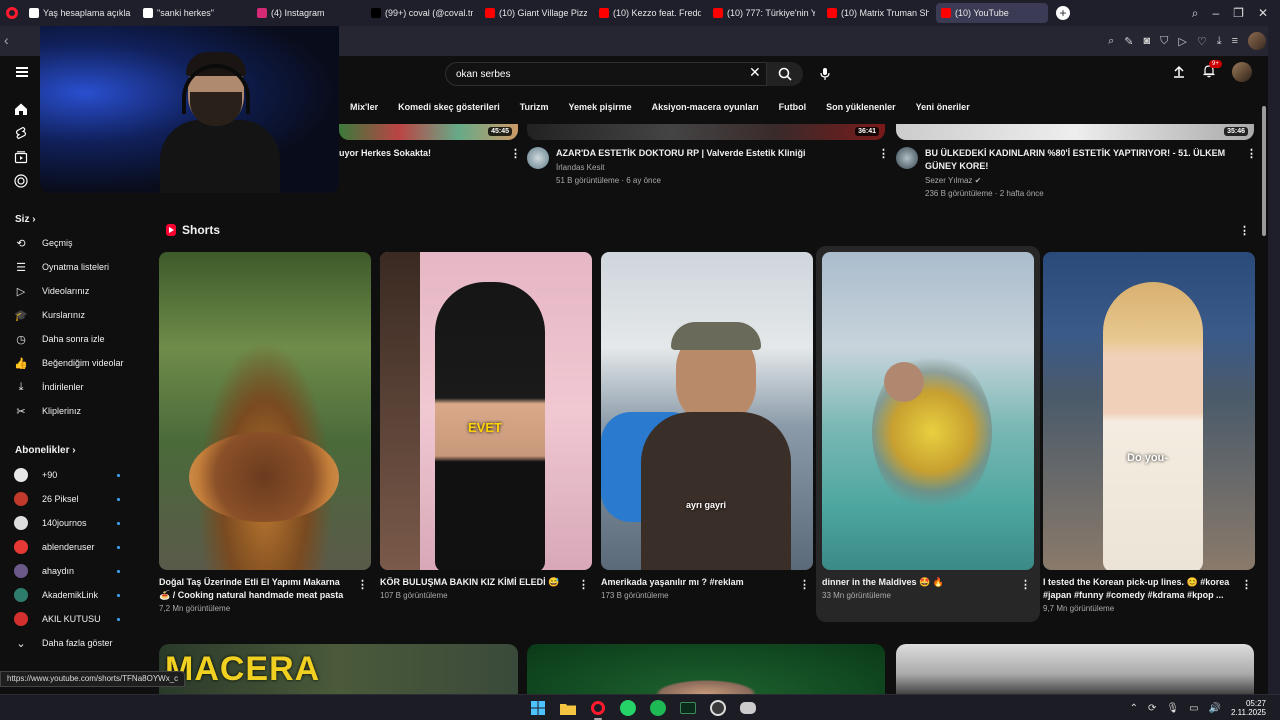  What do you see at coordinates (56, 595) in the screenshot?
I see `subscription-item: AkademikLink` at bounding box center [56, 595].